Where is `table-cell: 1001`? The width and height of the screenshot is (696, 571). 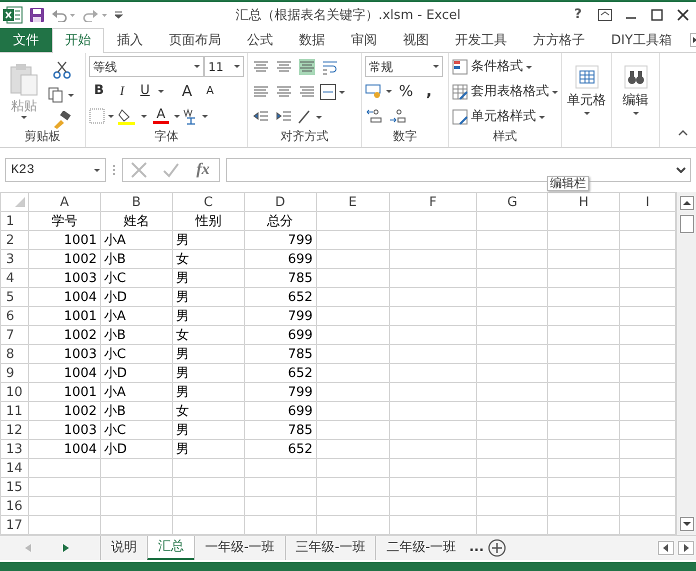
table-cell: 1001 is located at coordinates (64, 240).